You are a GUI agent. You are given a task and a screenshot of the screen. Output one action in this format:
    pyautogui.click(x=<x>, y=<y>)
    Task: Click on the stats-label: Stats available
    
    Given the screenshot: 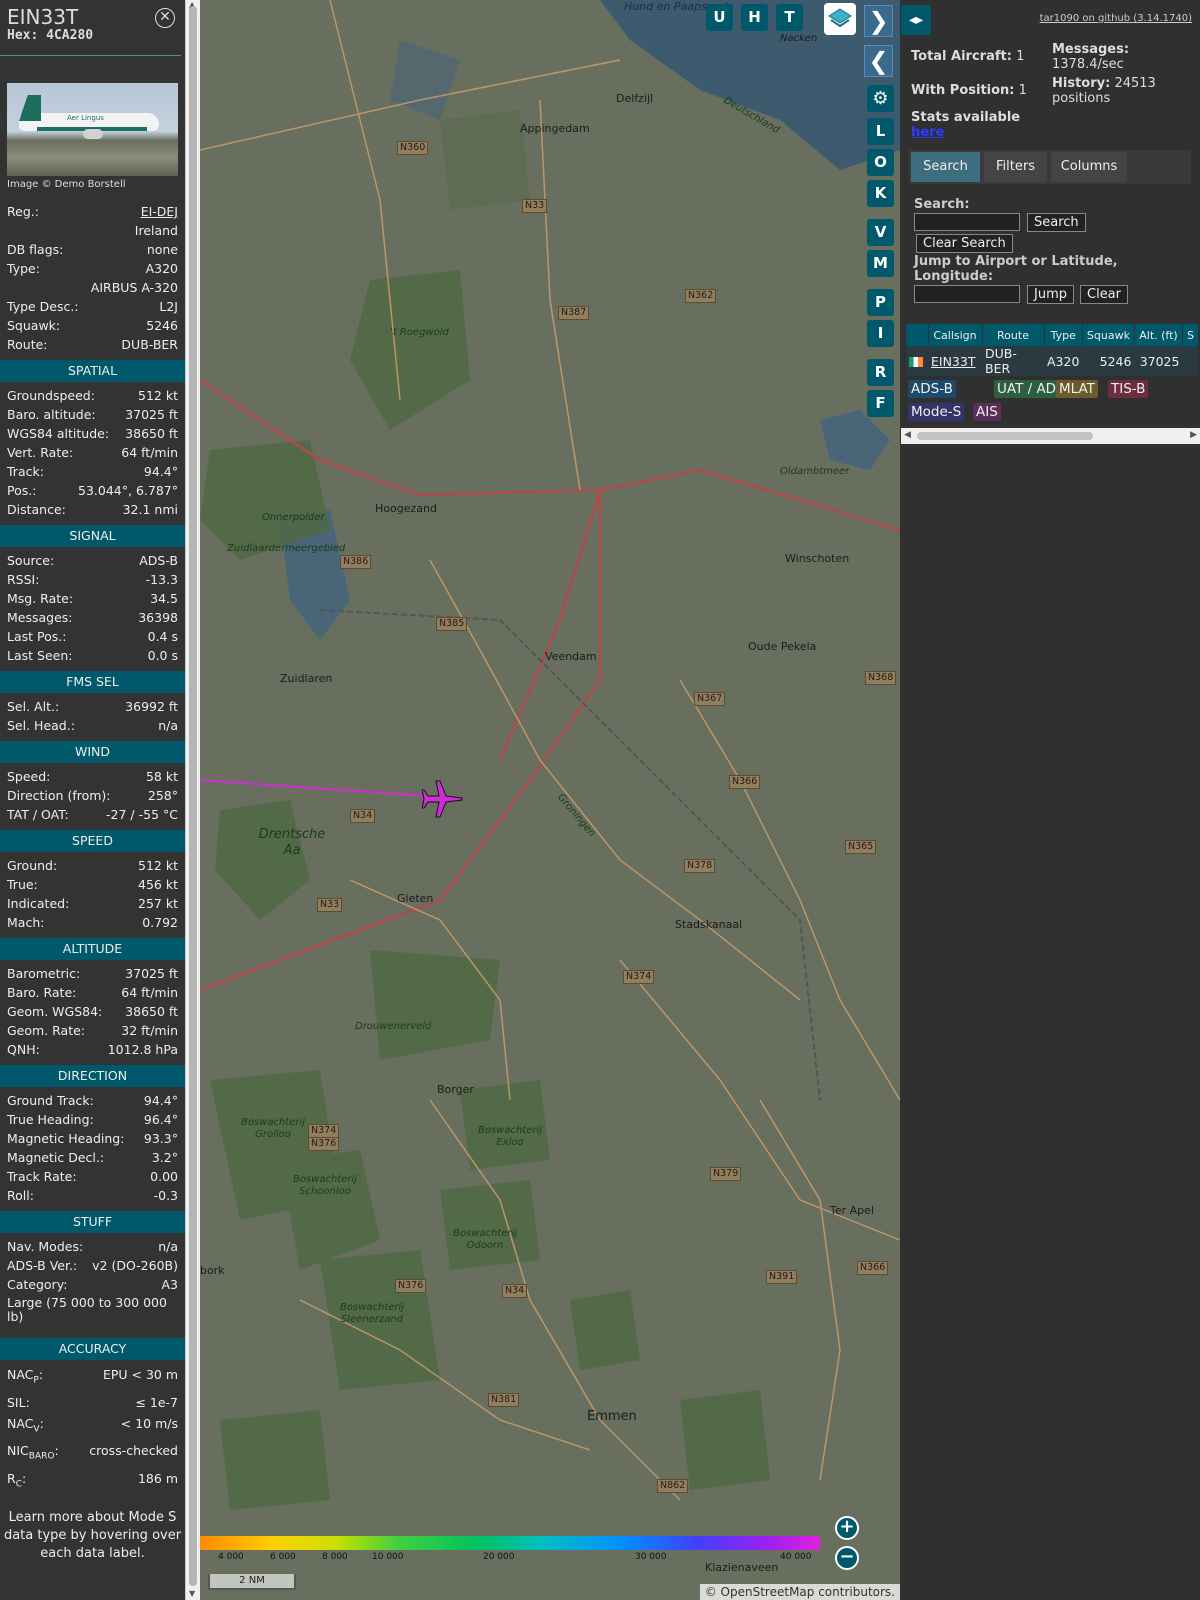 What is the action you would take?
    pyautogui.click(x=966, y=117)
    